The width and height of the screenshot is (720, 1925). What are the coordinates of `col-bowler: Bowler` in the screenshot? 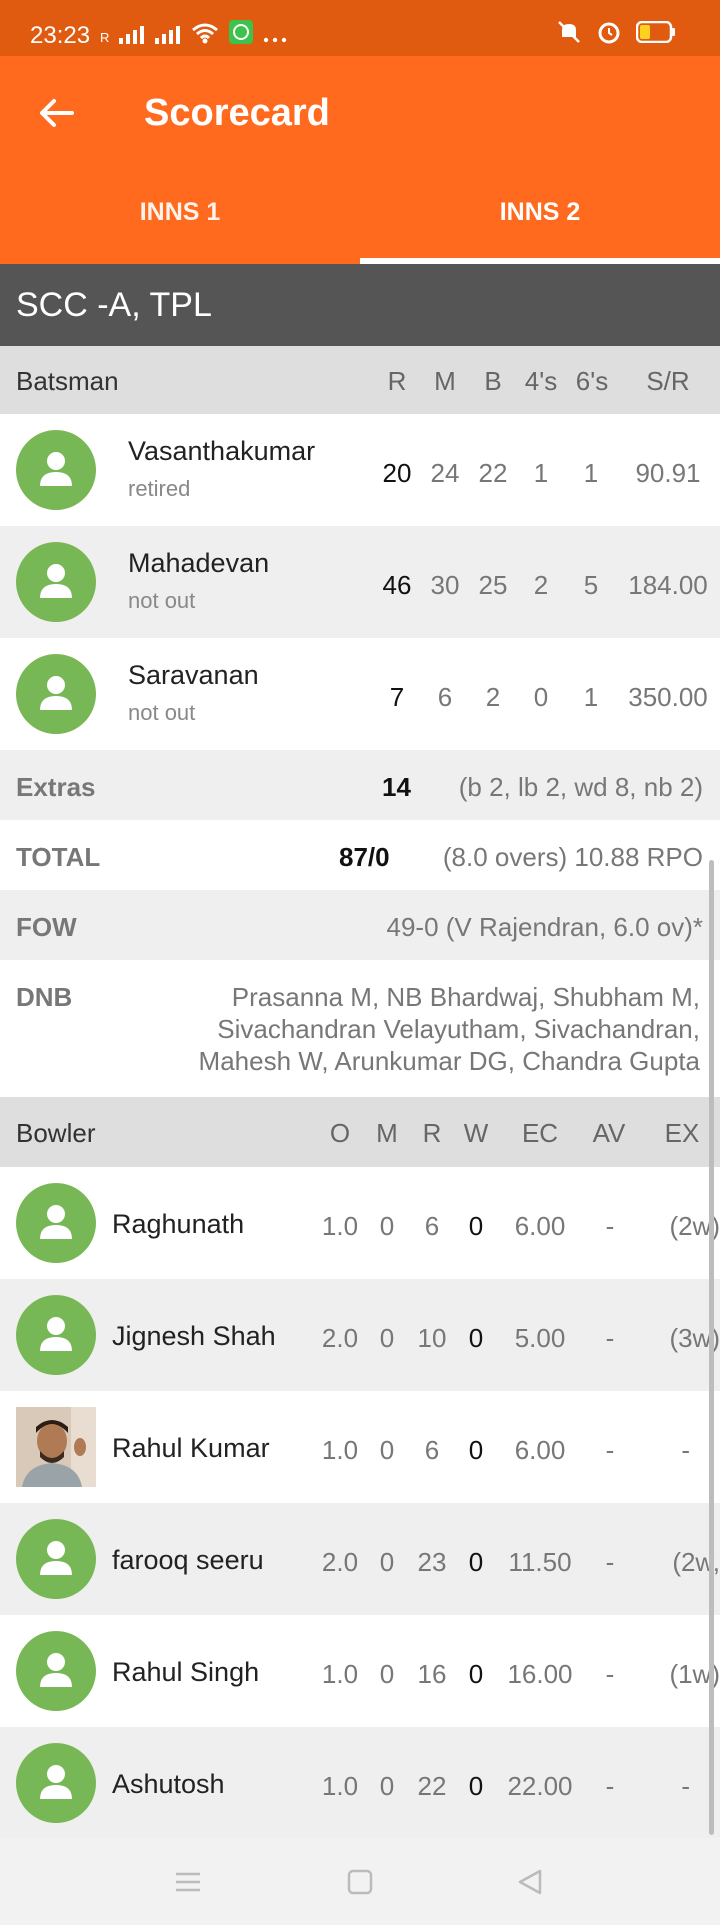 It's located at (56, 1133).